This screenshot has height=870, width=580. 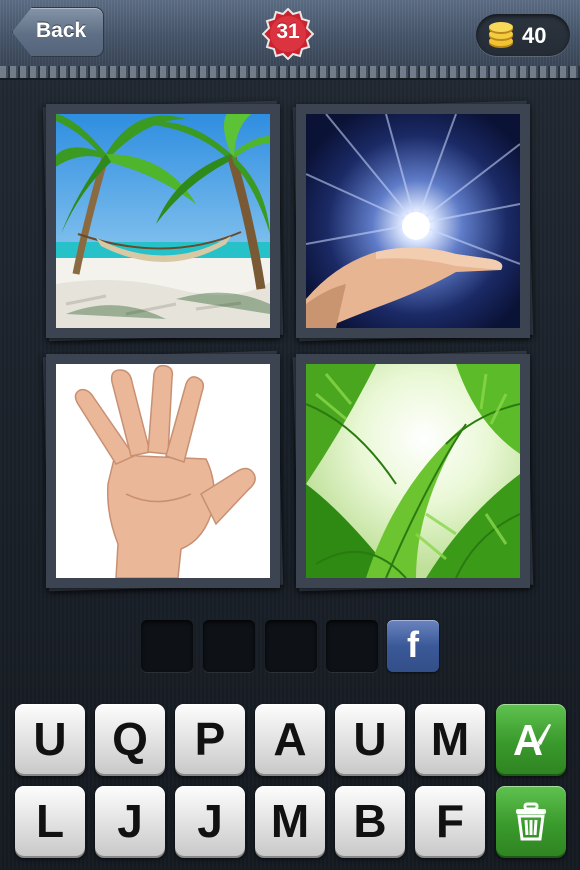 I want to click on letter-key-label: B, so click(x=370, y=821).